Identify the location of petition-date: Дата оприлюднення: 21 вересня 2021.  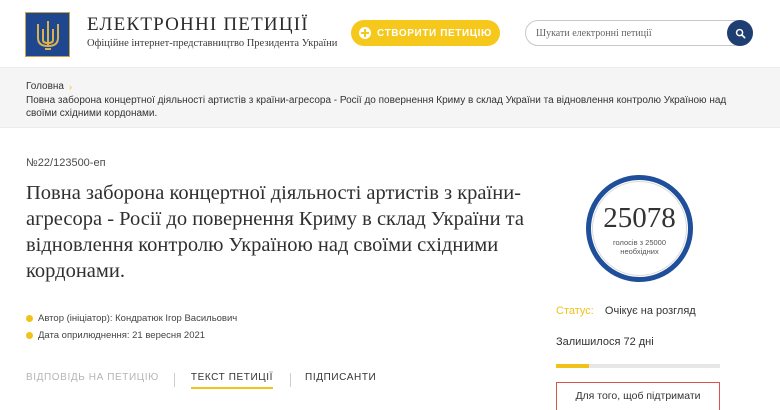
(115, 335).